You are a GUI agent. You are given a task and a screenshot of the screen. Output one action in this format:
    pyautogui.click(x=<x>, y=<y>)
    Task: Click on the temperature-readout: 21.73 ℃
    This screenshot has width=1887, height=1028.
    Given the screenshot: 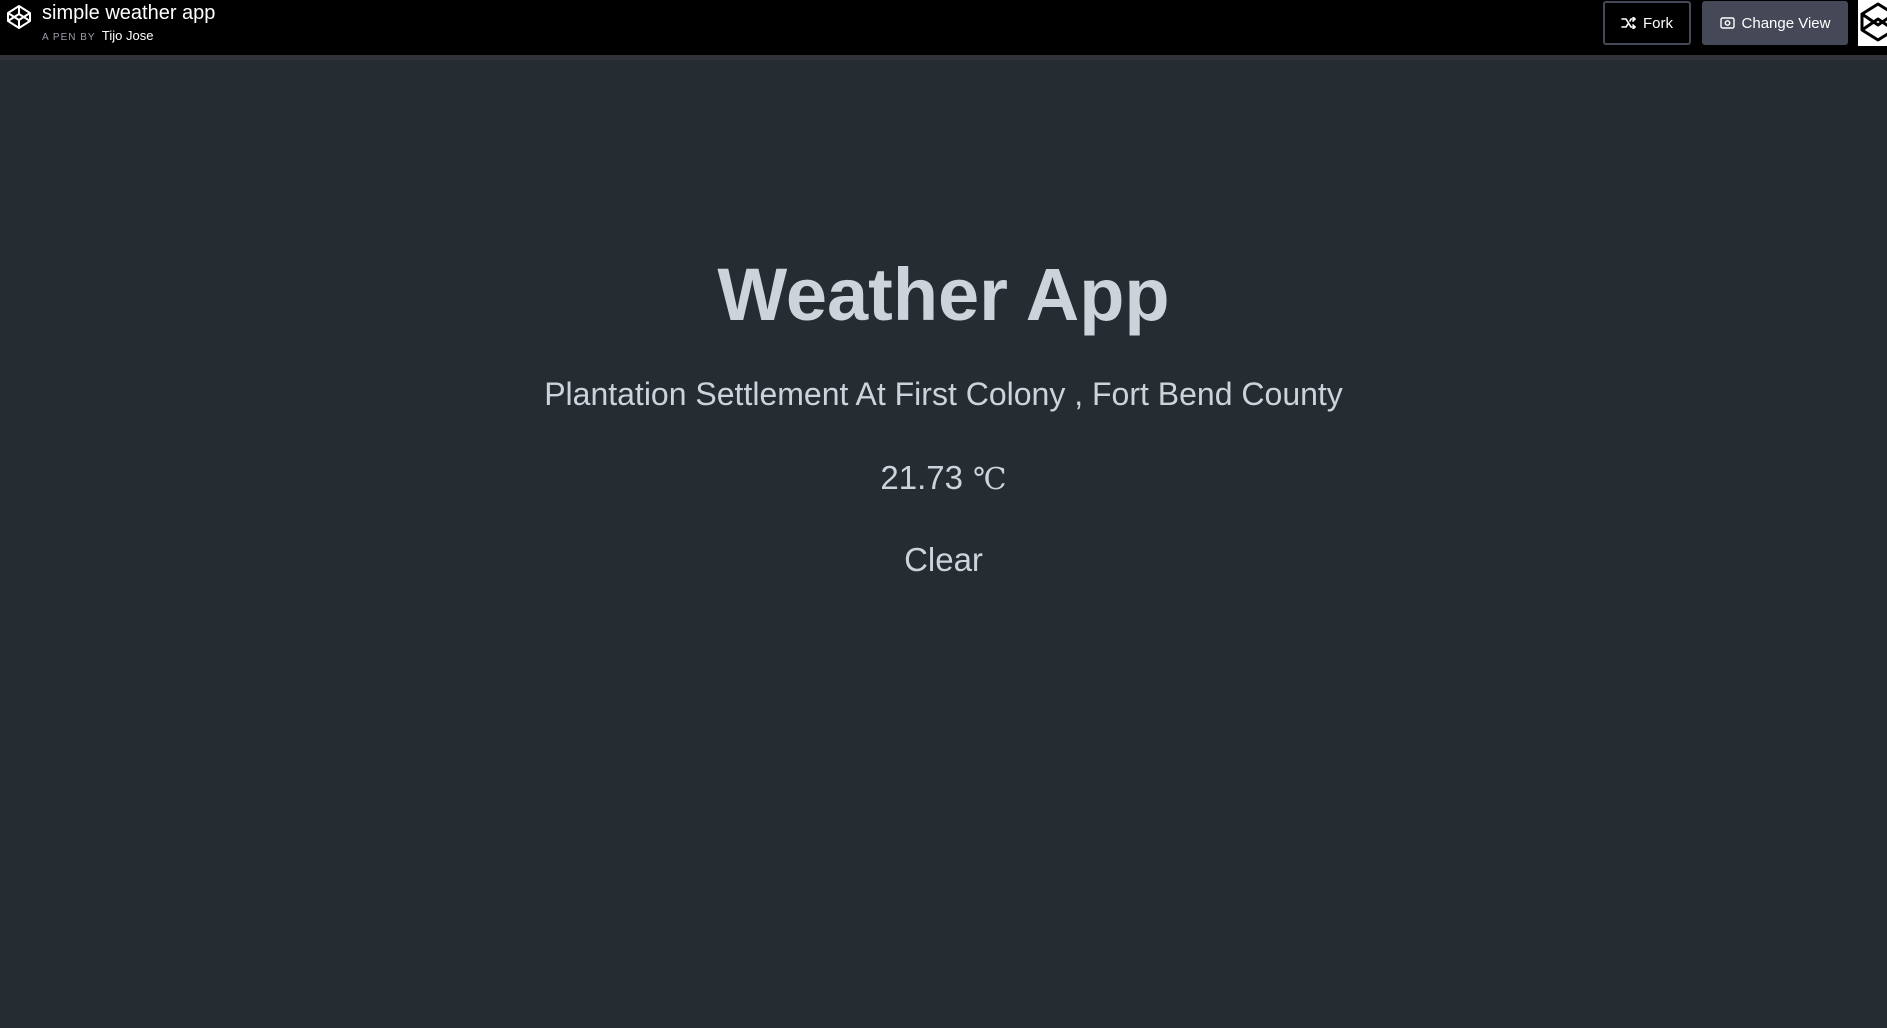 What is the action you would take?
    pyautogui.click(x=943, y=479)
    